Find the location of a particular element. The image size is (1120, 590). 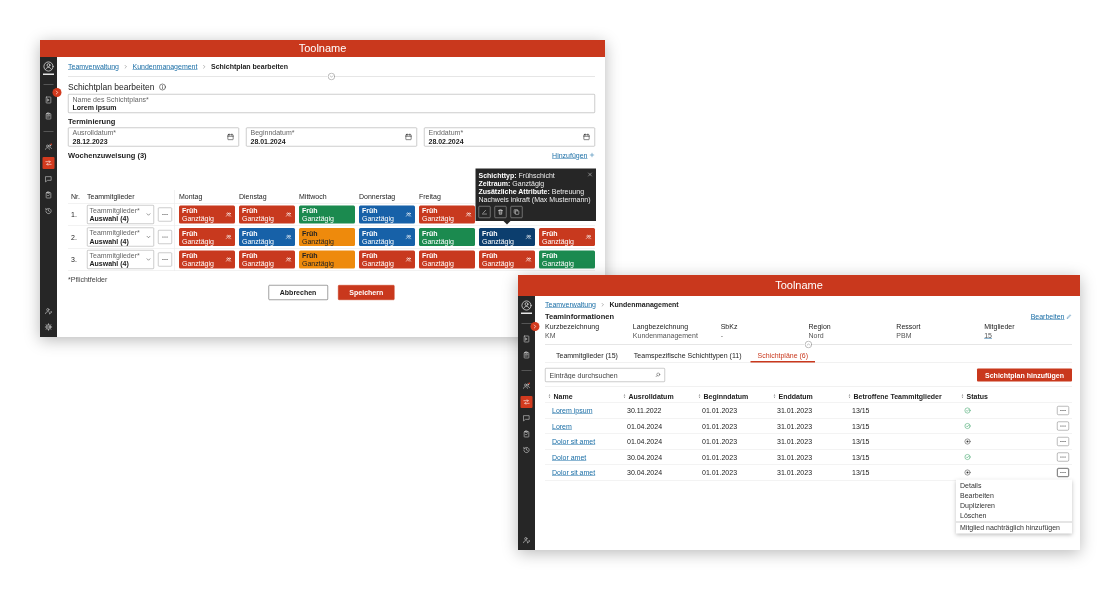

page-title: Schichtplan bearbeiten is located at coordinates (111, 87).